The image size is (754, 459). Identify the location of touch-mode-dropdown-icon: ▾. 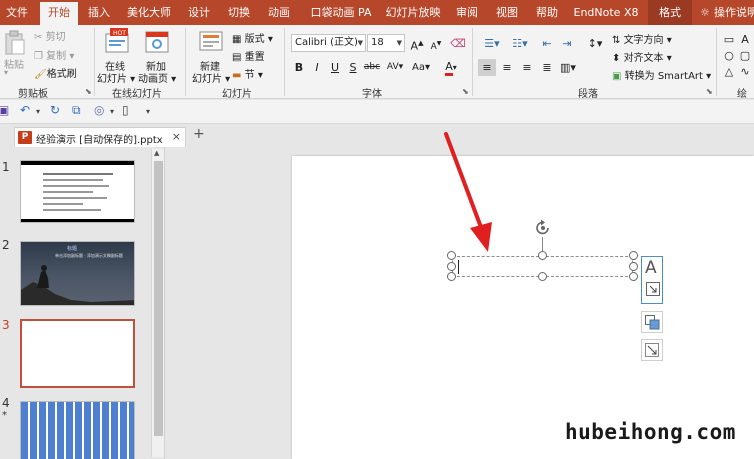
(112, 111).